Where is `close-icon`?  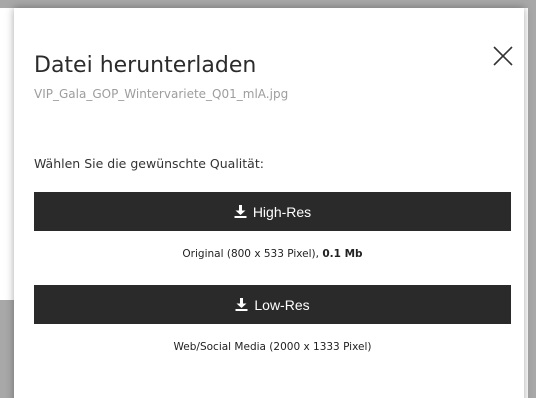 close-icon is located at coordinates (503, 56).